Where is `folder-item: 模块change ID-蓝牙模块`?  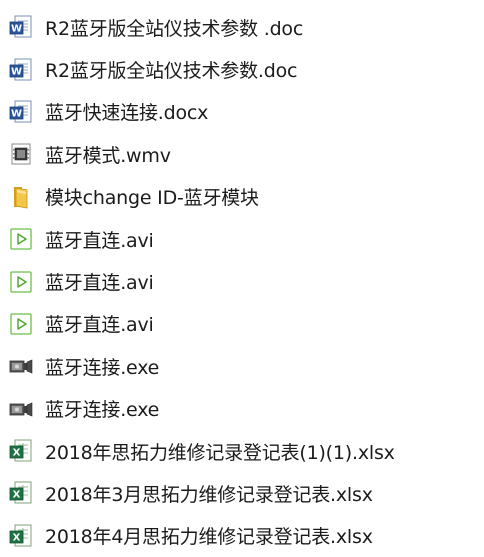 folder-item: 模块change ID-蓝牙模块 is located at coordinates (243, 197).